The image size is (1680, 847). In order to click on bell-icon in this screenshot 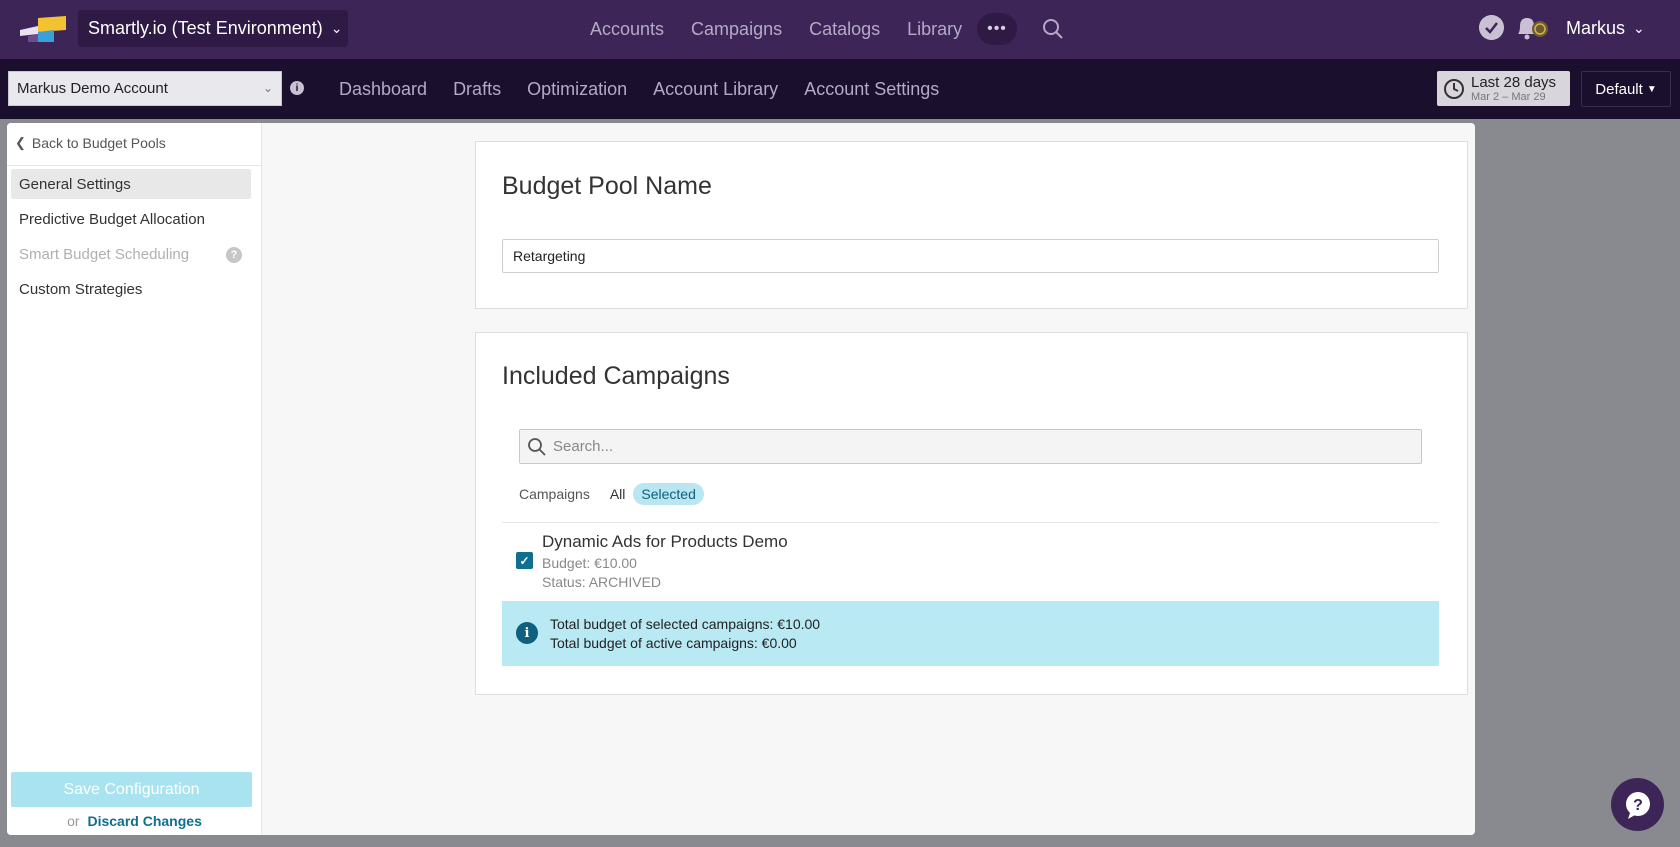, I will do `click(1532, 28)`.